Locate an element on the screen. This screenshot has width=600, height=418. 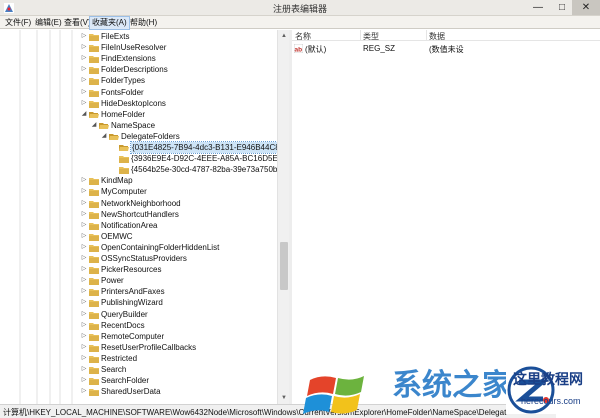
tree-node: ▷ PublishingWizard is located at coordinates (140, 302).